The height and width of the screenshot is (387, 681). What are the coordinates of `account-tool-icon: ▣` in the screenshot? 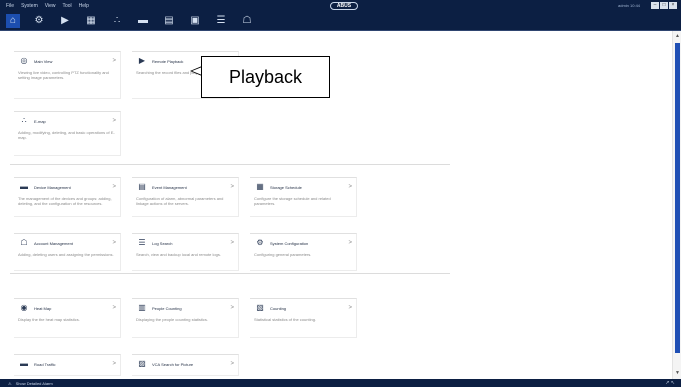 It's located at (195, 21).